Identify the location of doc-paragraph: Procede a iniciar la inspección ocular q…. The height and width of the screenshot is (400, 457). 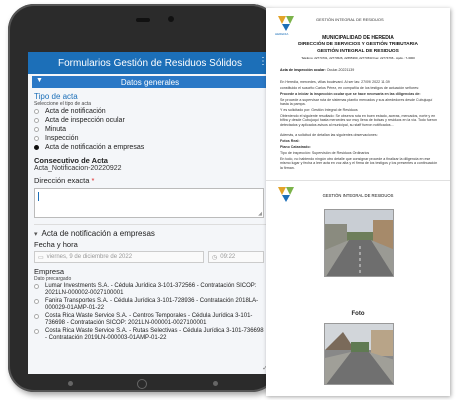
(350, 94).